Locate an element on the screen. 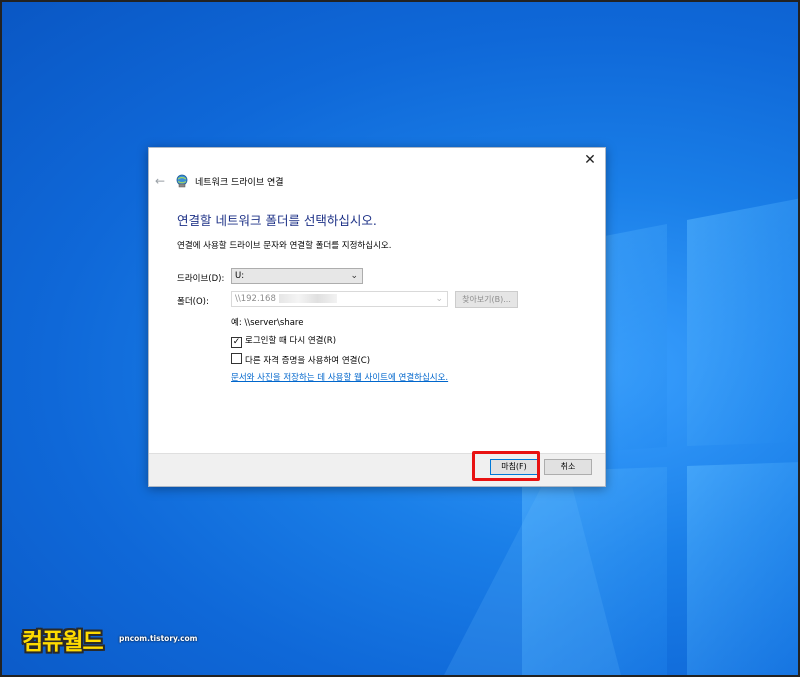 Image resolution: width=800 pixels, height=677 pixels. folder-path-input: \\192.168 ⌄ is located at coordinates (339, 299).